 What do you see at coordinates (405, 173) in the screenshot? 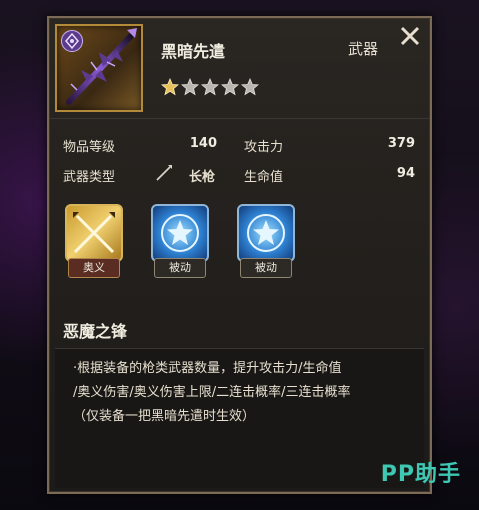
I see `hp-value: 94` at bounding box center [405, 173].